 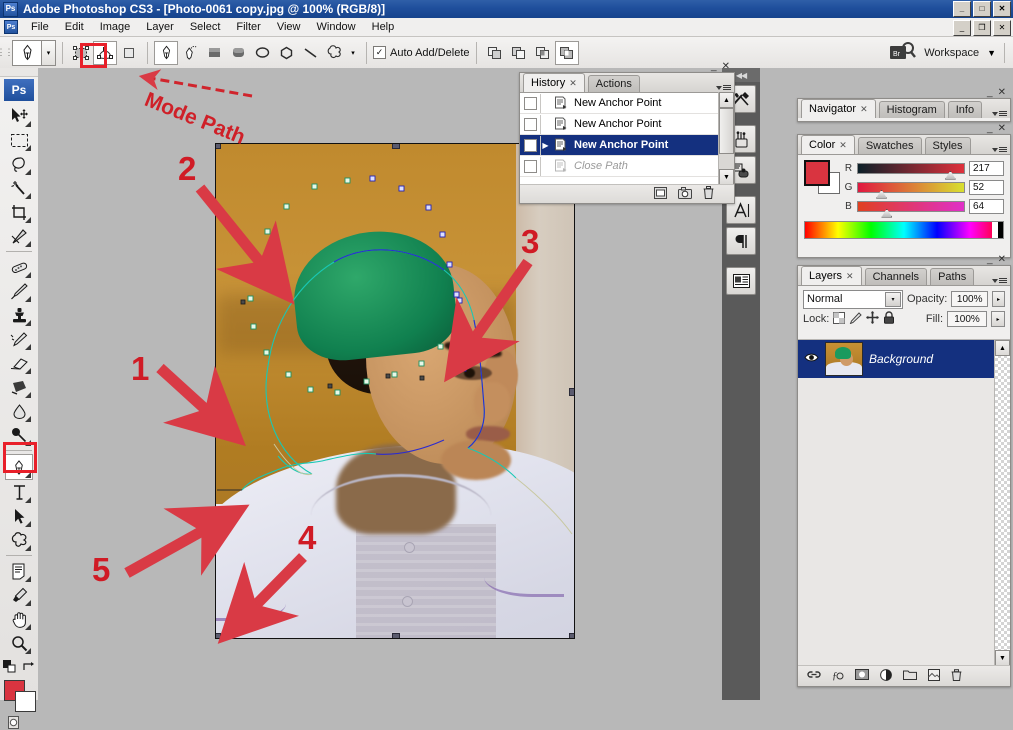 I want to click on r-slider-thumb, so click(x=950, y=175).